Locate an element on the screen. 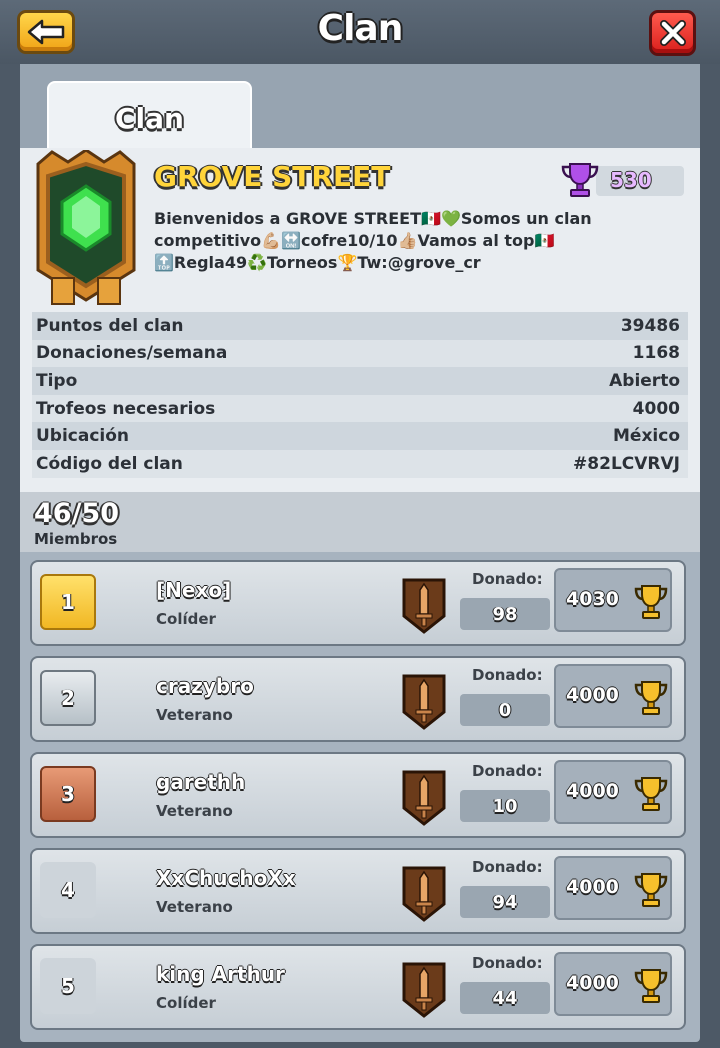  stat-label: Código del clan is located at coordinates (109, 463).